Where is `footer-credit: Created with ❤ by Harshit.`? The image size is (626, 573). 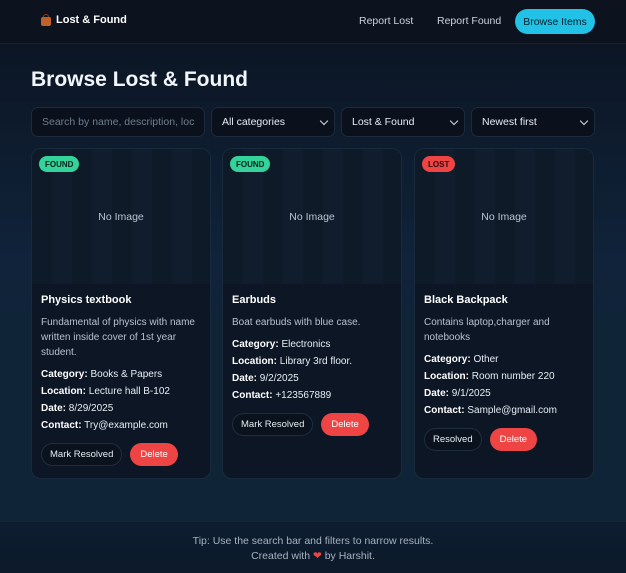 footer-credit: Created with ❤ by Harshit. is located at coordinates (313, 556).